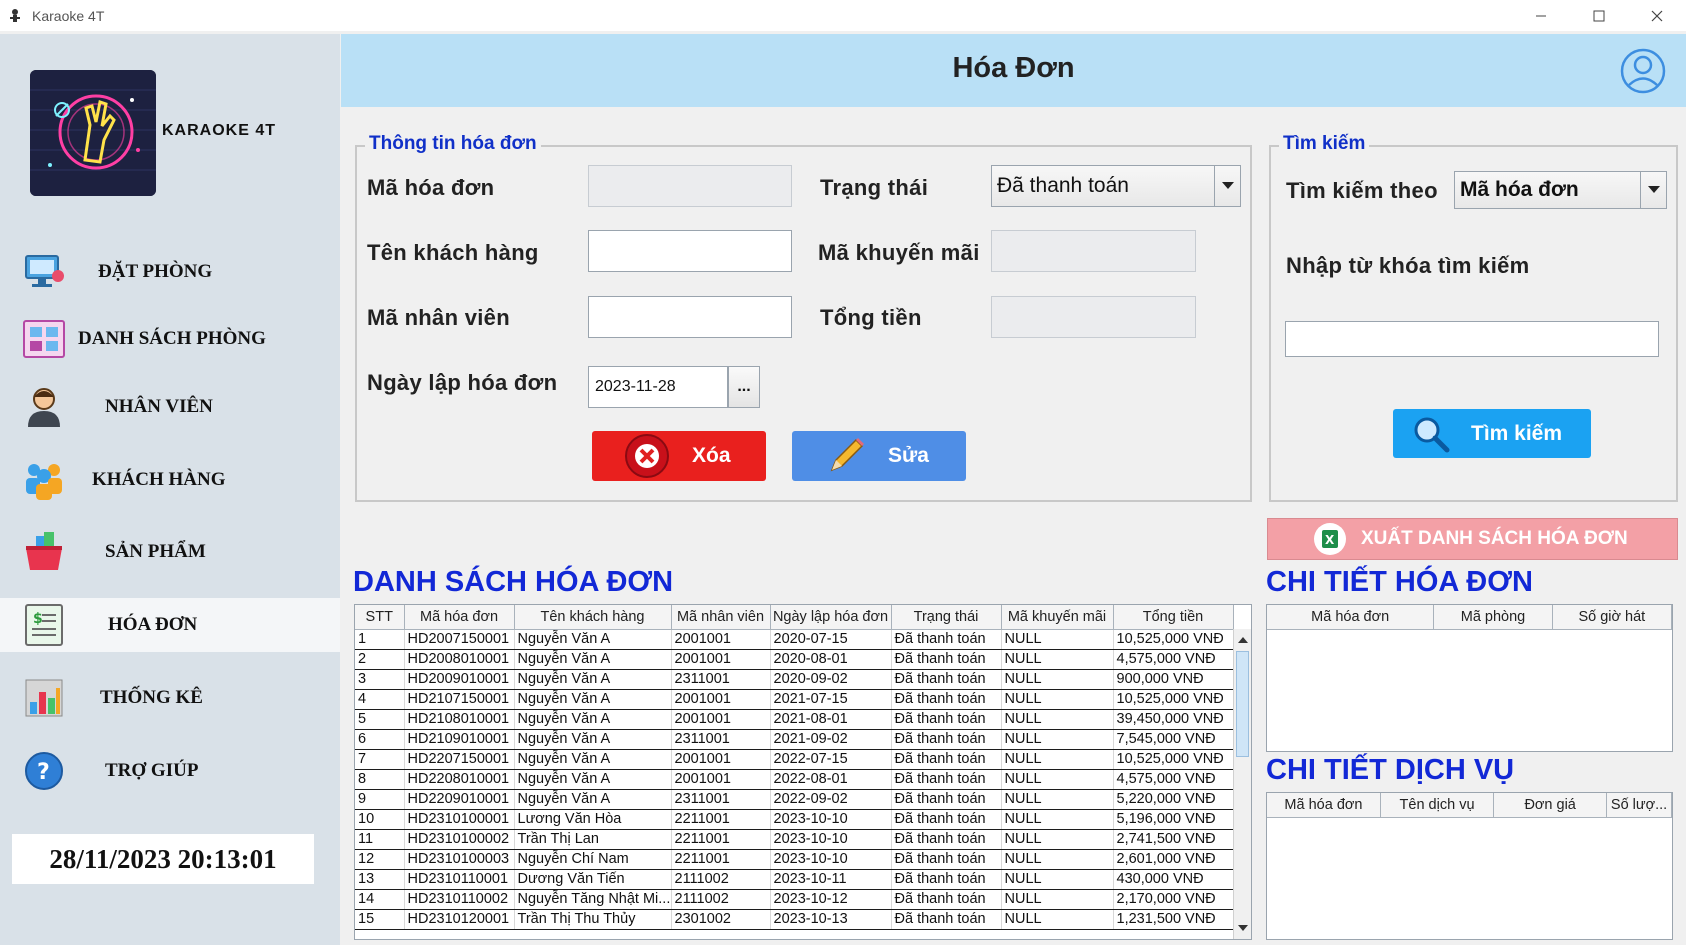 The image size is (1686, 945). What do you see at coordinates (1324, 144) in the screenshot?
I see `search-panel-title: Tìm kiếm` at bounding box center [1324, 144].